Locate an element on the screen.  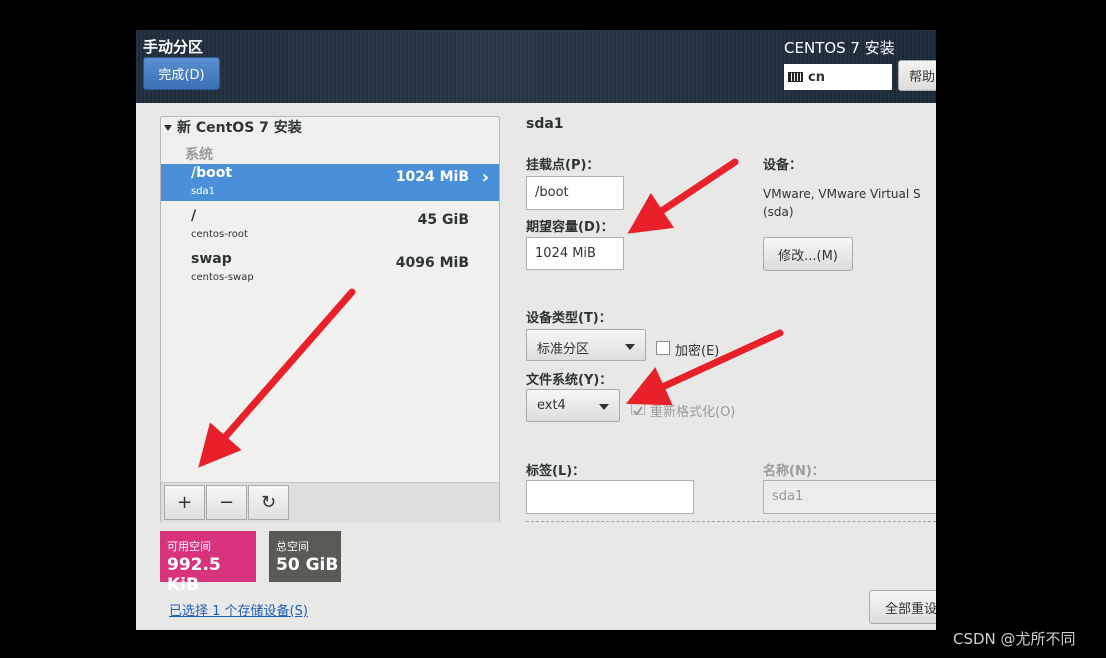
remove-partition-button: − is located at coordinates (226, 502).